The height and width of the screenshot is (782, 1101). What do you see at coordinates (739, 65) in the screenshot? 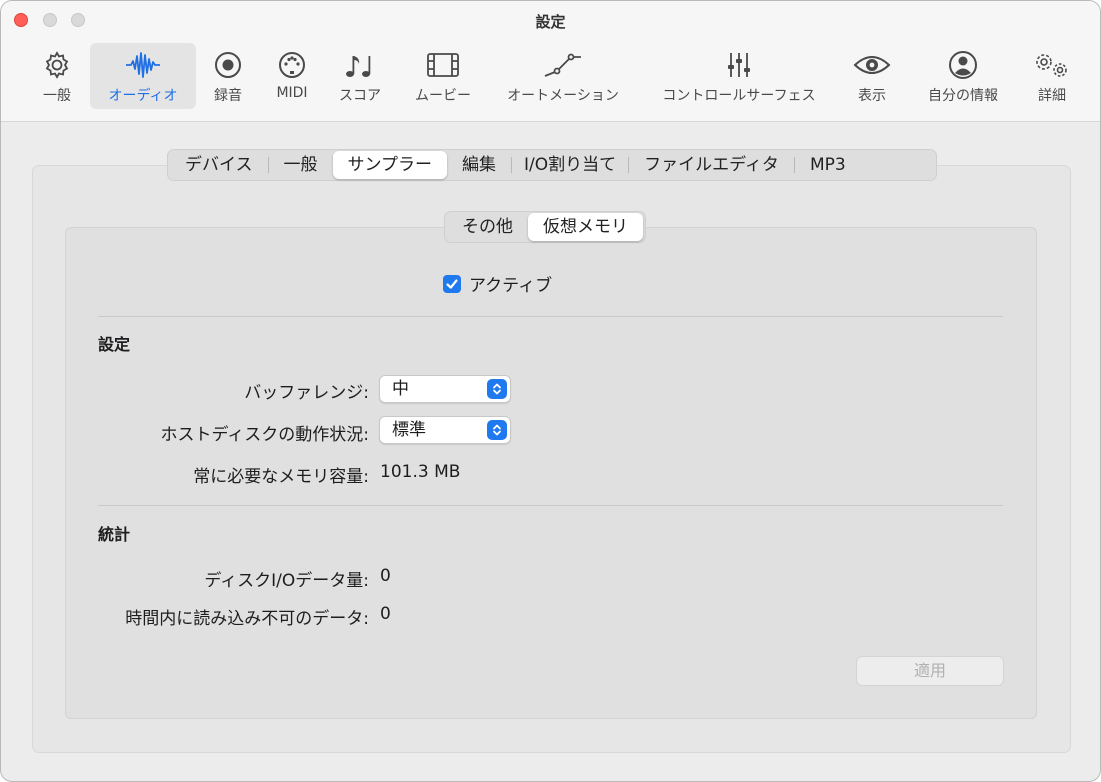
I see `faders-icon` at bounding box center [739, 65].